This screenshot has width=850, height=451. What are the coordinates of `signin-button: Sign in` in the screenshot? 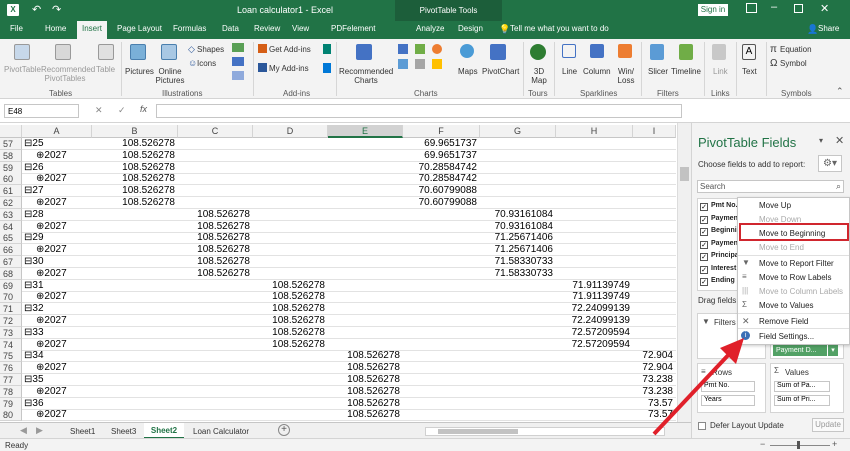 It's located at (713, 10).